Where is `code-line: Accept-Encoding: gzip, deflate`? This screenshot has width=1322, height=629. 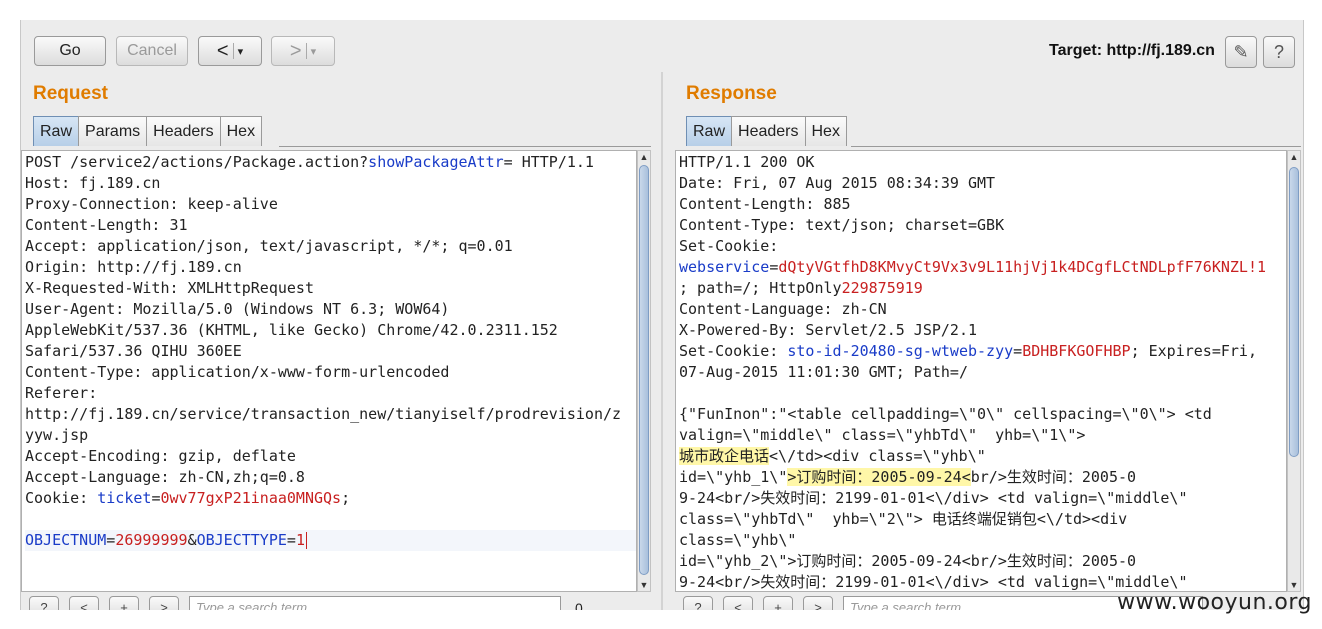 code-line: Accept-Encoding: gzip, deflate is located at coordinates (160, 456).